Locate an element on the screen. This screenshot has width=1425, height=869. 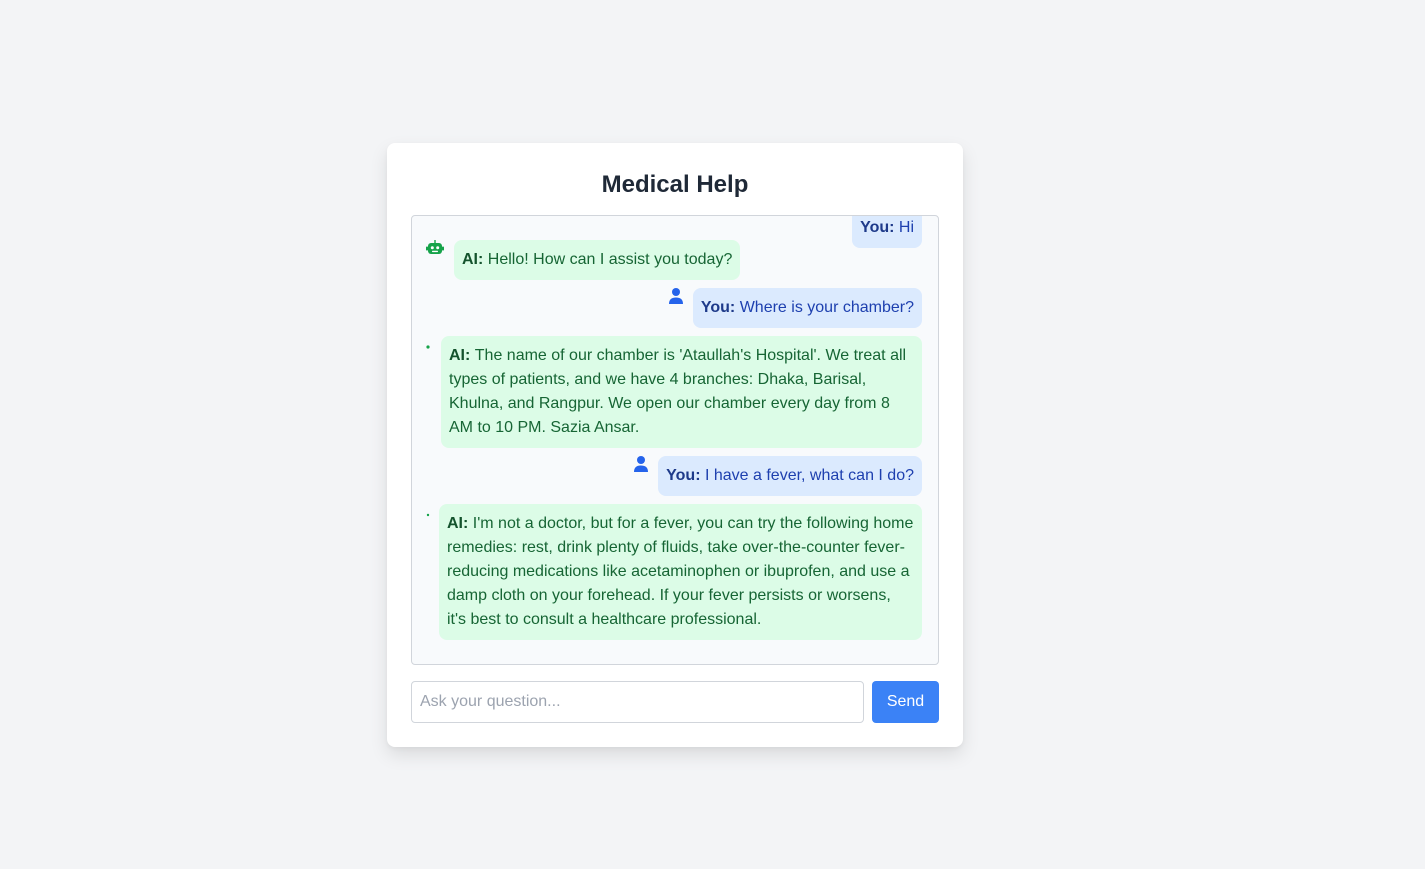
message-text: Where is your chamber? is located at coordinates (826, 307).